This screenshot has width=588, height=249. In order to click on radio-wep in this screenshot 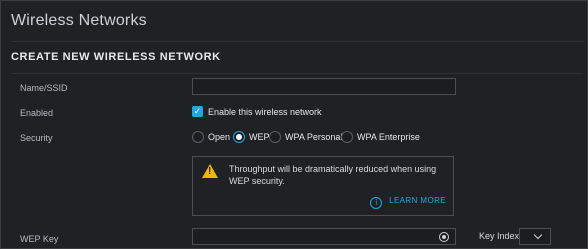, I will do `click(239, 137)`.